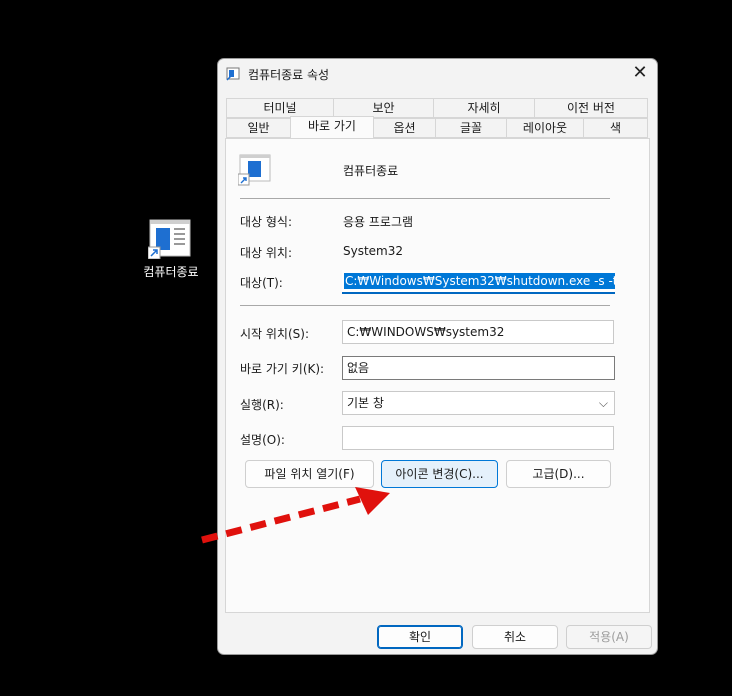 This screenshot has height=696, width=732. I want to click on ok-button: 확인, so click(420, 637).